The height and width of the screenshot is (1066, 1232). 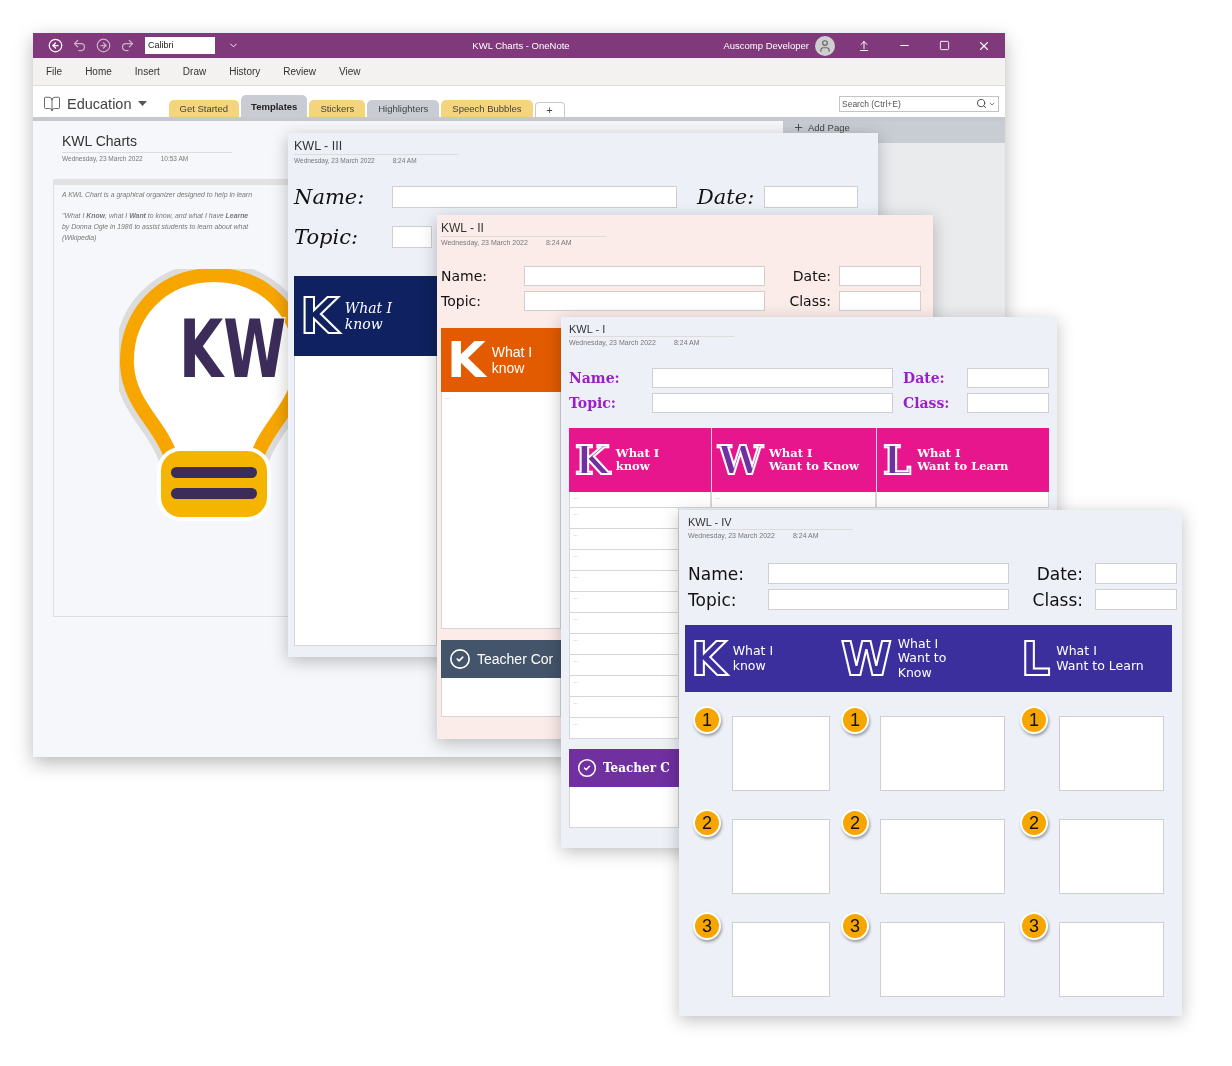 I want to click on menu-item: File, so click(x=54, y=71).